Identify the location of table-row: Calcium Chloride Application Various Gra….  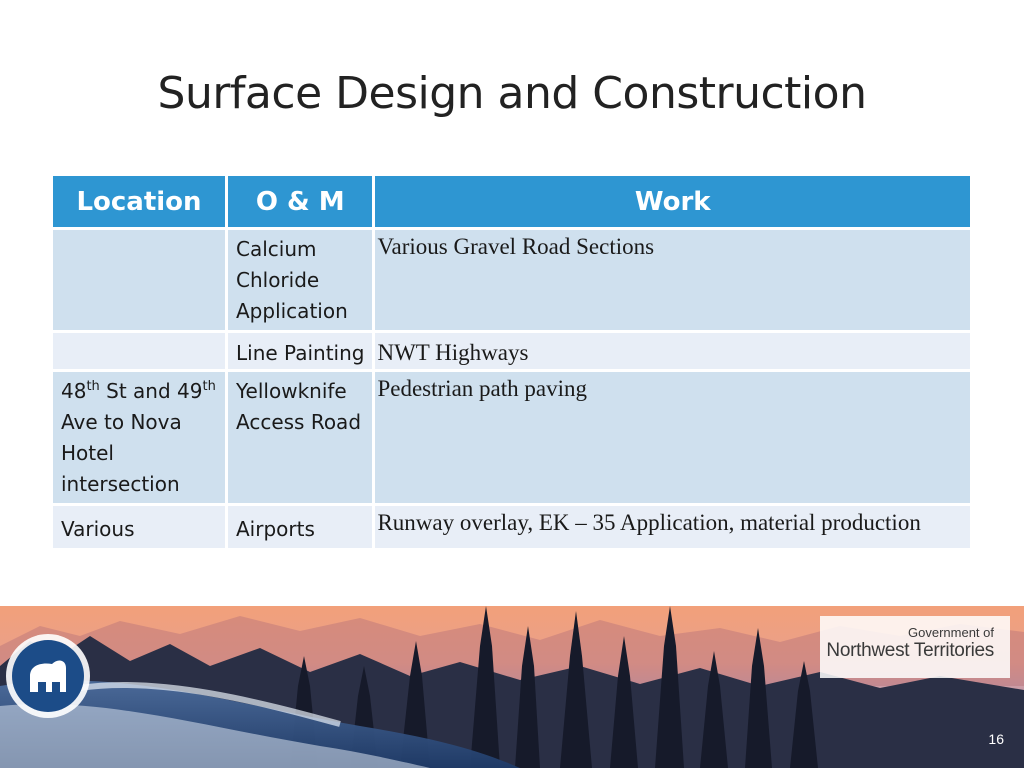
(511, 280).